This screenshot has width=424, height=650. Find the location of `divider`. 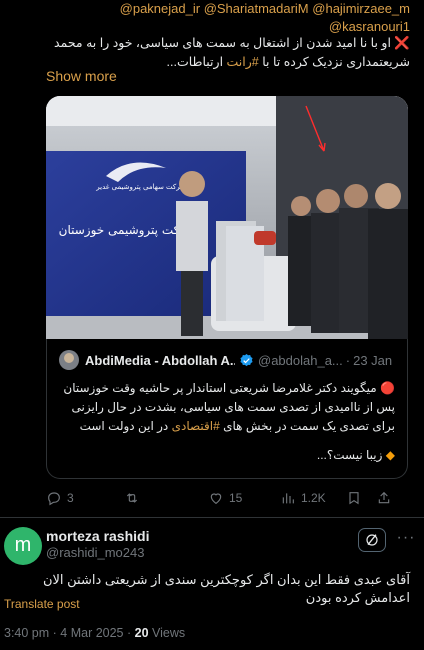

divider is located at coordinates (212, 517).